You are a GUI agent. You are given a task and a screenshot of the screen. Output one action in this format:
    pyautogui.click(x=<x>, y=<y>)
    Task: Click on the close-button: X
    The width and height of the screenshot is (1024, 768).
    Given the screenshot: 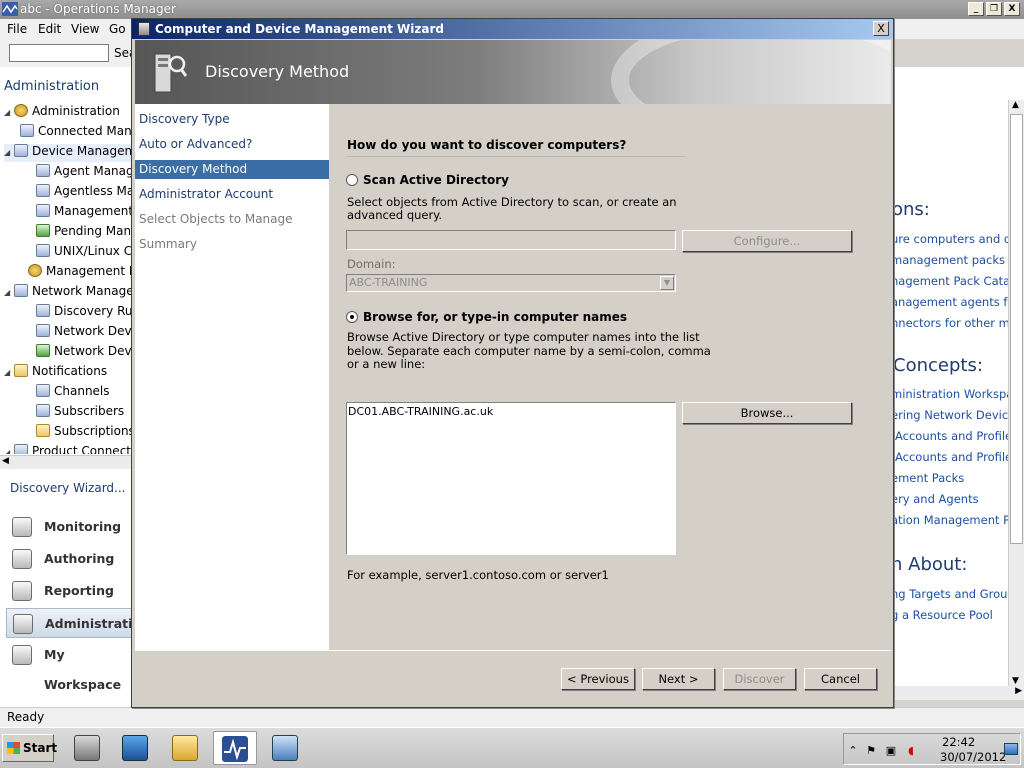 What is the action you would take?
    pyautogui.click(x=1012, y=9)
    